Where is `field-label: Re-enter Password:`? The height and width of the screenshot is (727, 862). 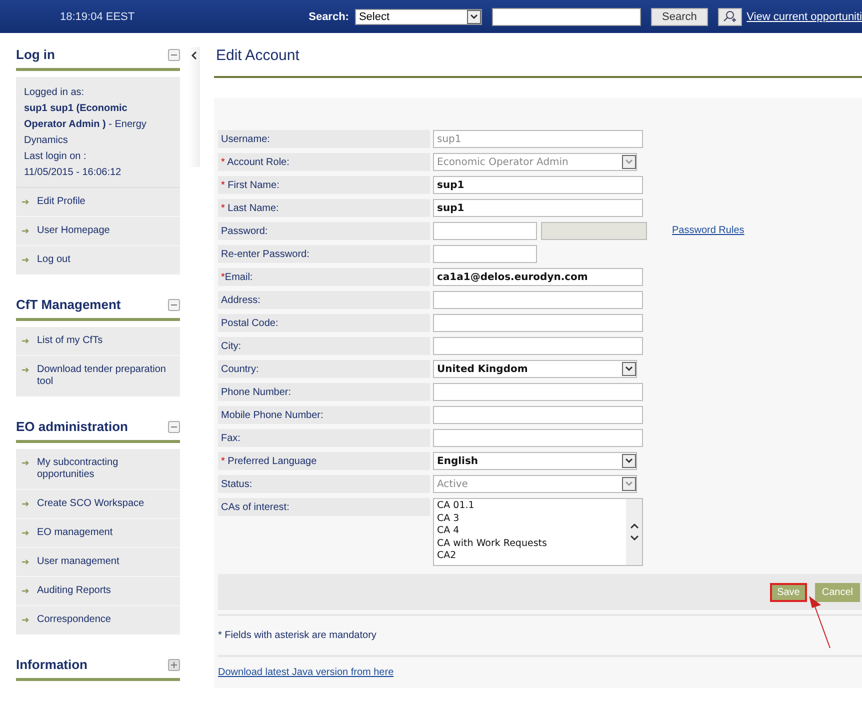
field-label: Re-enter Password: is located at coordinates (324, 254).